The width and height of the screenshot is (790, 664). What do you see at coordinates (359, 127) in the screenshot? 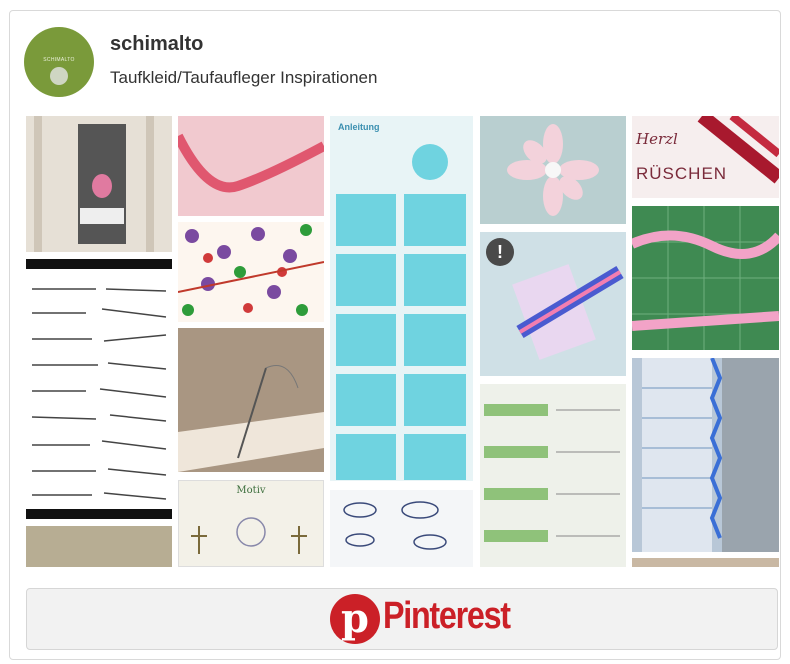
I see `tutorial-header: Anleitung` at bounding box center [359, 127].